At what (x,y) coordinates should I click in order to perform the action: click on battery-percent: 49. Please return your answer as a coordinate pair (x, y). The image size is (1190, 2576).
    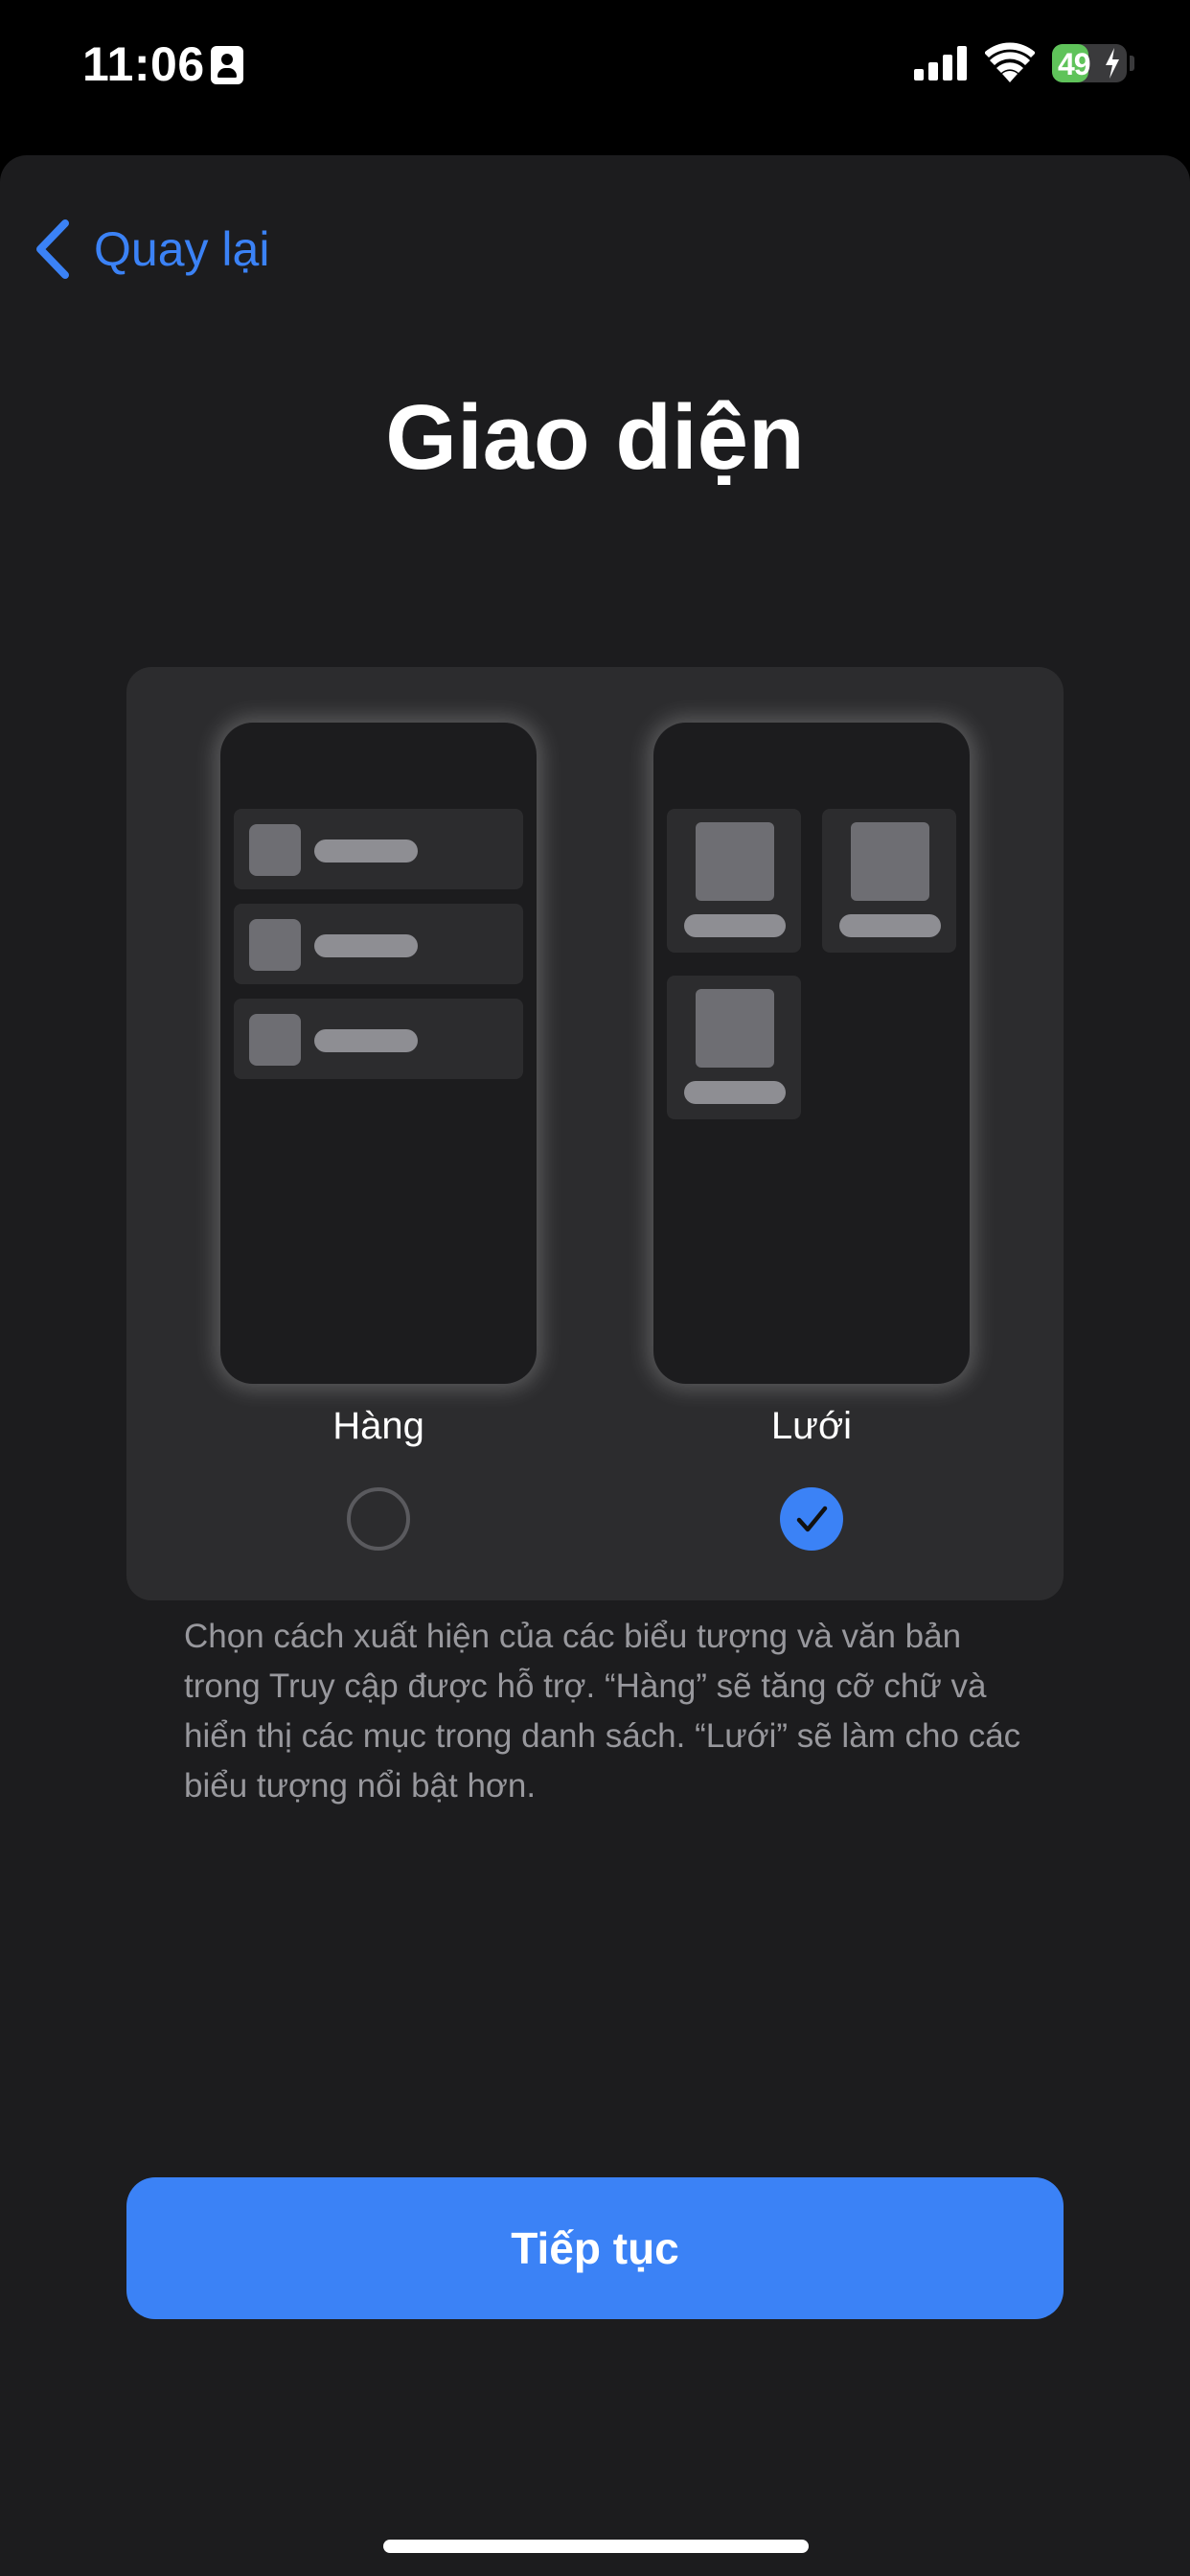
    Looking at the image, I should click on (1074, 64).